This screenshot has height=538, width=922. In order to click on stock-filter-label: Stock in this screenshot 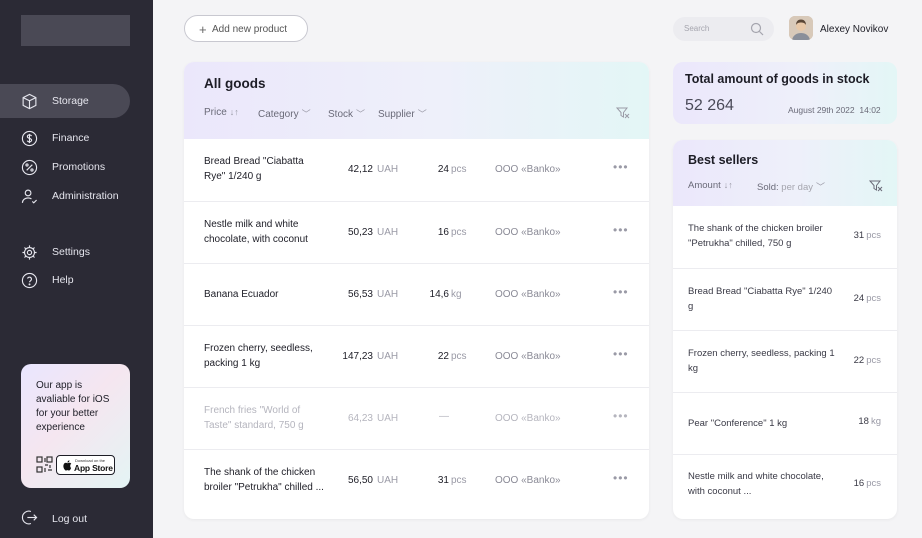, I will do `click(341, 114)`.